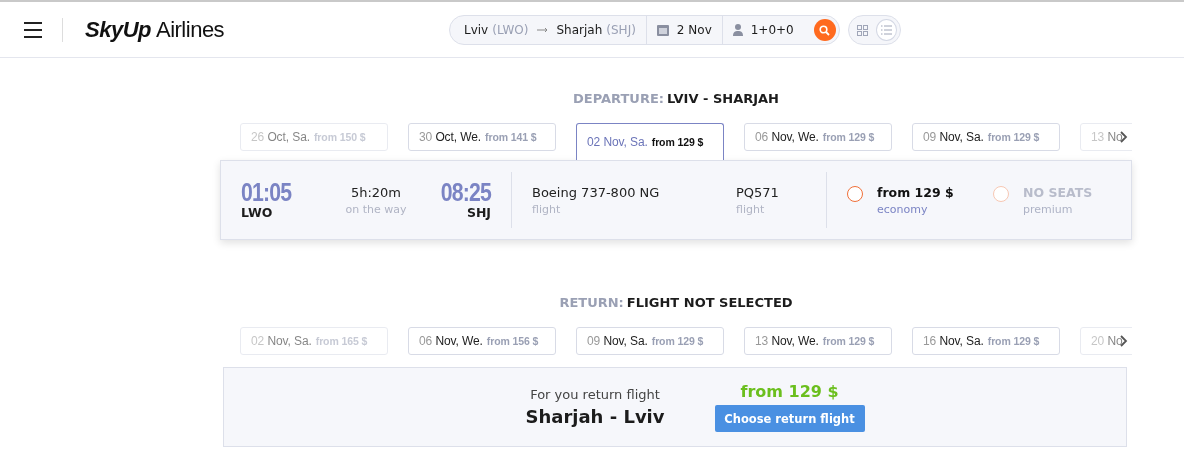 This screenshot has width=1184, height=467. What do you see at coordinates (915, 192) in the screenshot?
I see `fare-title: from 129 $` at bounding box center [915, 192].